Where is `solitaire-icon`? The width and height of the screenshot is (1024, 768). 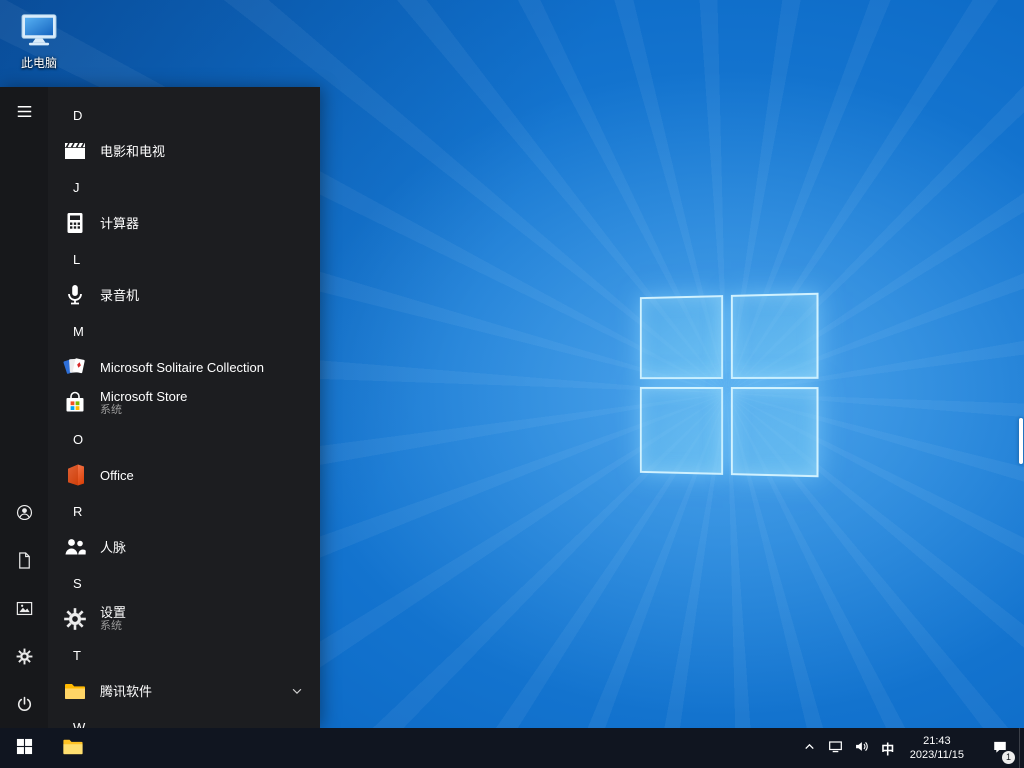 solitaire-icon is located at coordinates (75, 367).